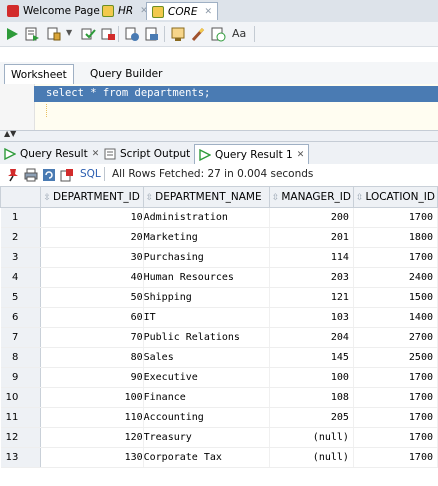  What do you see at coordinates (311, 377) in the screenshot?
I see `manager-id-cell: 100` at bounding box center [311, 377].